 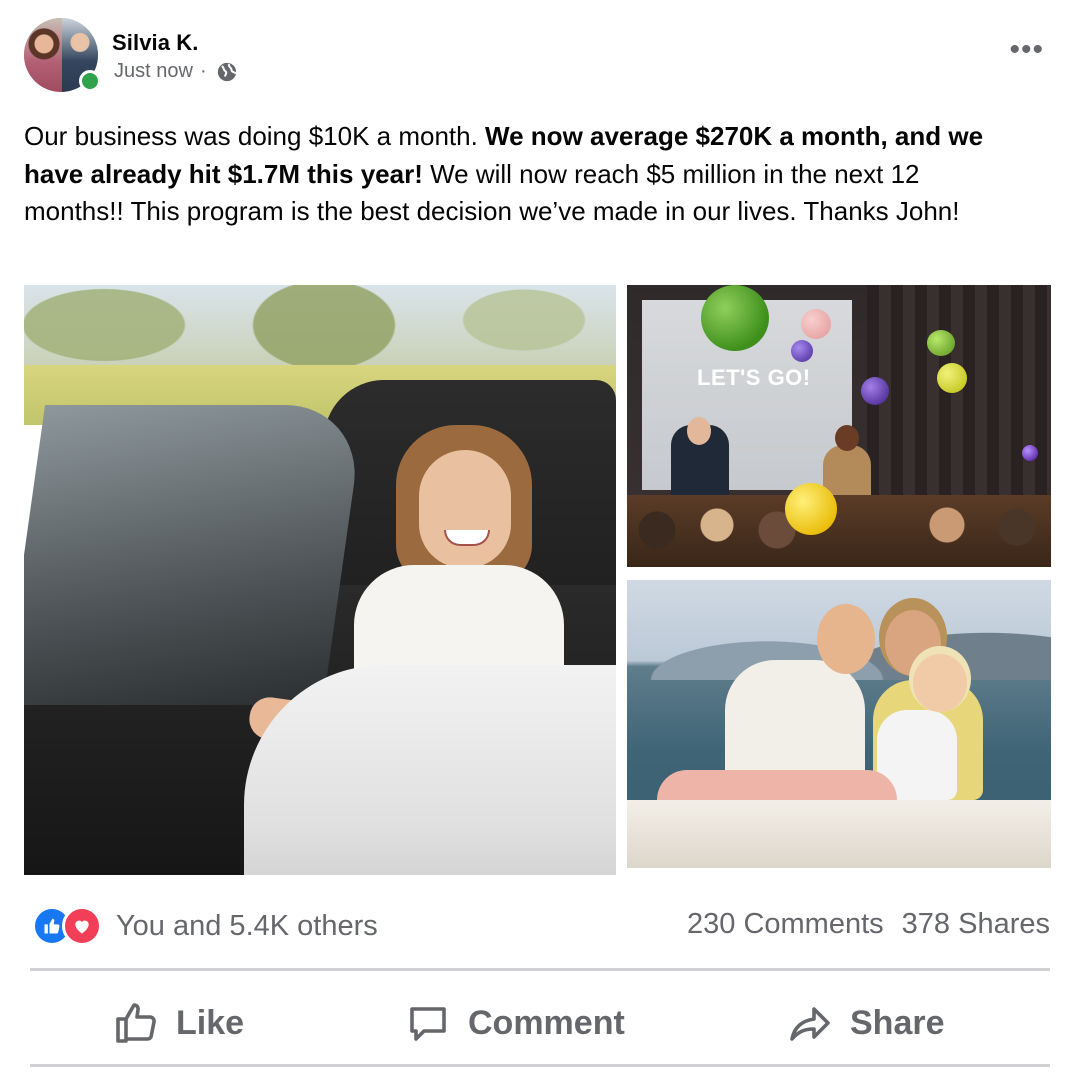 I want to click on author-name: Silvia K., so click(x=155, y=43).